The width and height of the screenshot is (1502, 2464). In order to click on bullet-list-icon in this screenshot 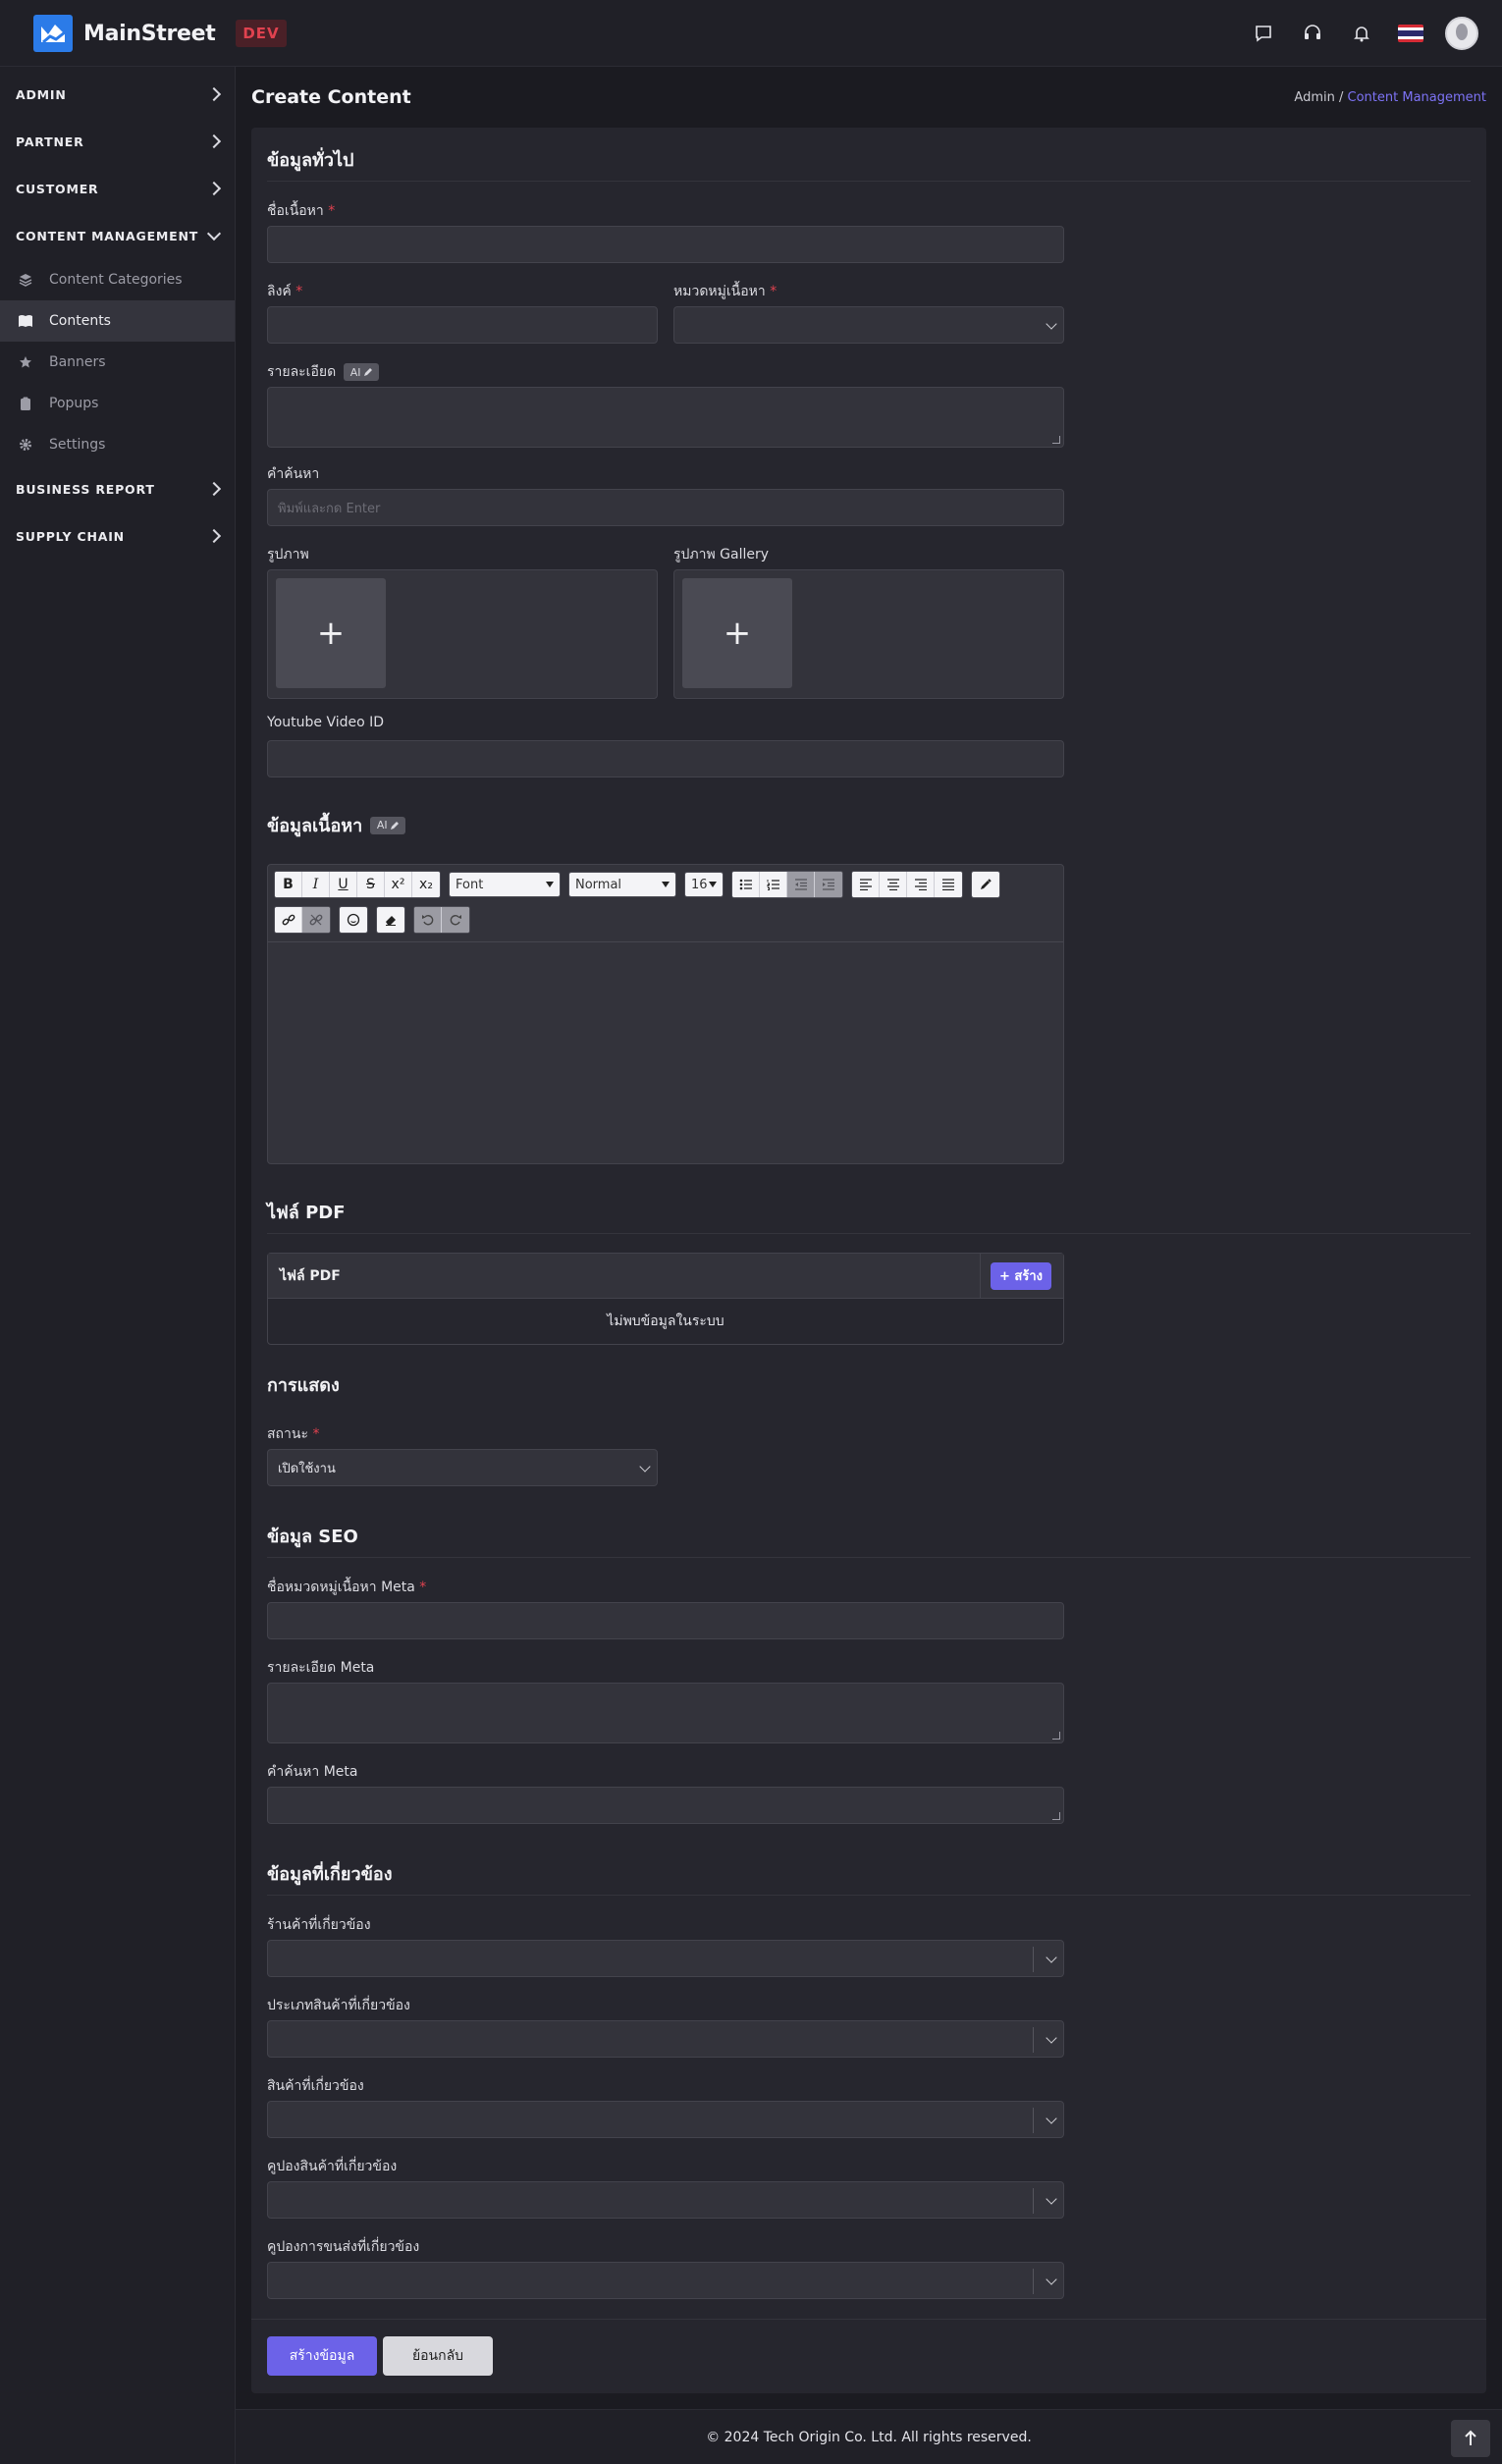, I will do `click(746, 884)`.